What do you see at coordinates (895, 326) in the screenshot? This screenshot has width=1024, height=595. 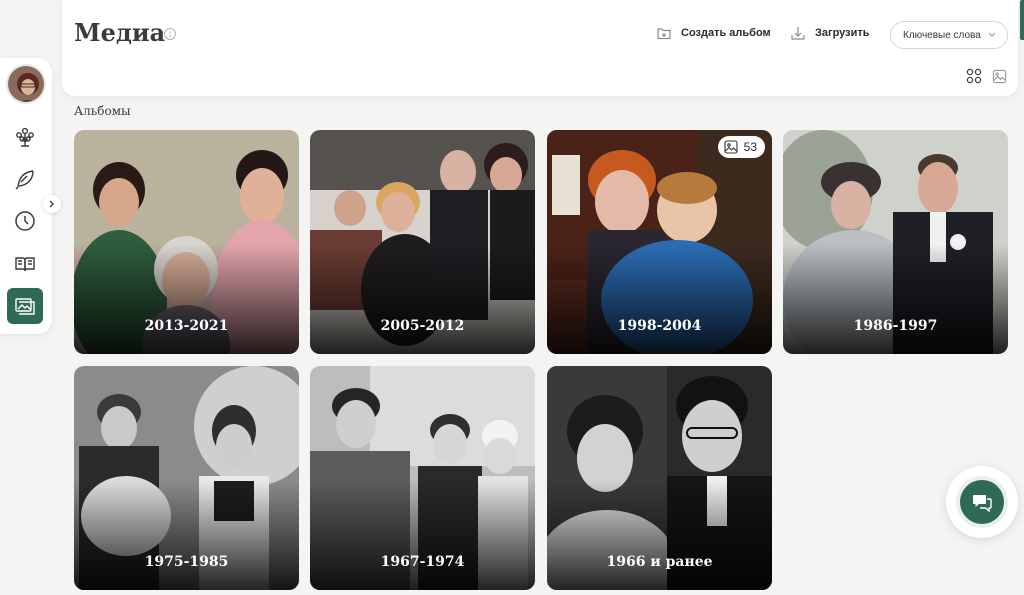 I see `album-label: 1986-1997` at bounding box center [895, 326].